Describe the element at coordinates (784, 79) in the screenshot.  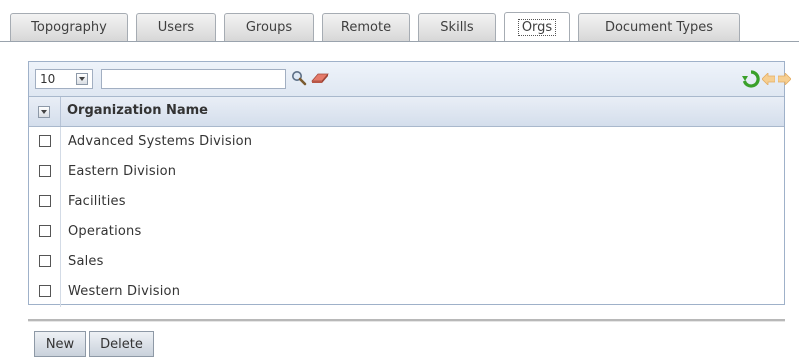
I see `arrow-right-icon` at that location.